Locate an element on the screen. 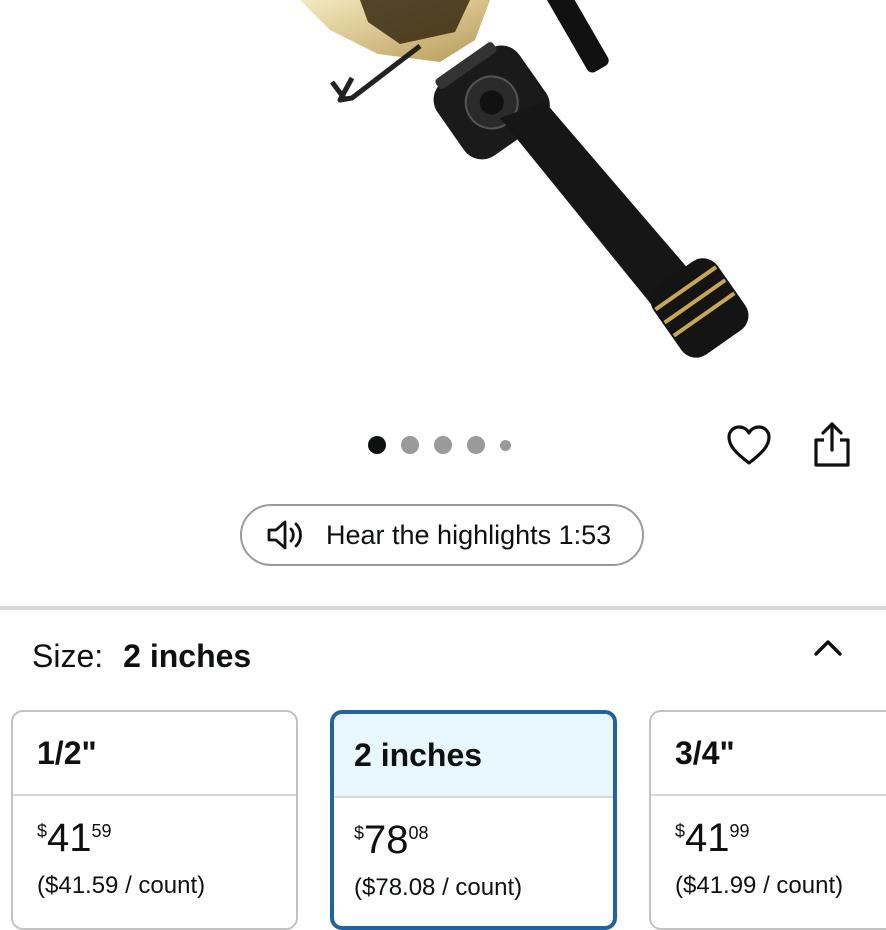 This screenshot has height=930, width=886. price-whole: 78 is located at coordinates (386, 840).